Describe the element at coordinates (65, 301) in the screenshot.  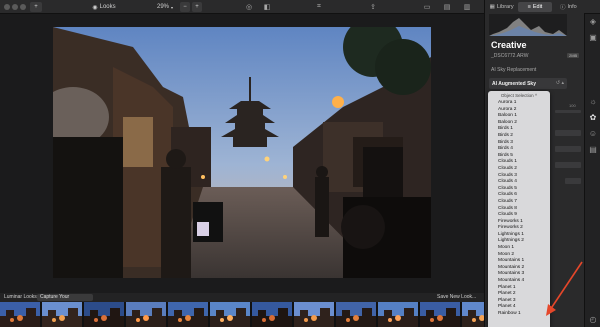
I see `looks-collection-select: Capture Your Wanderlust ▾` at that location.